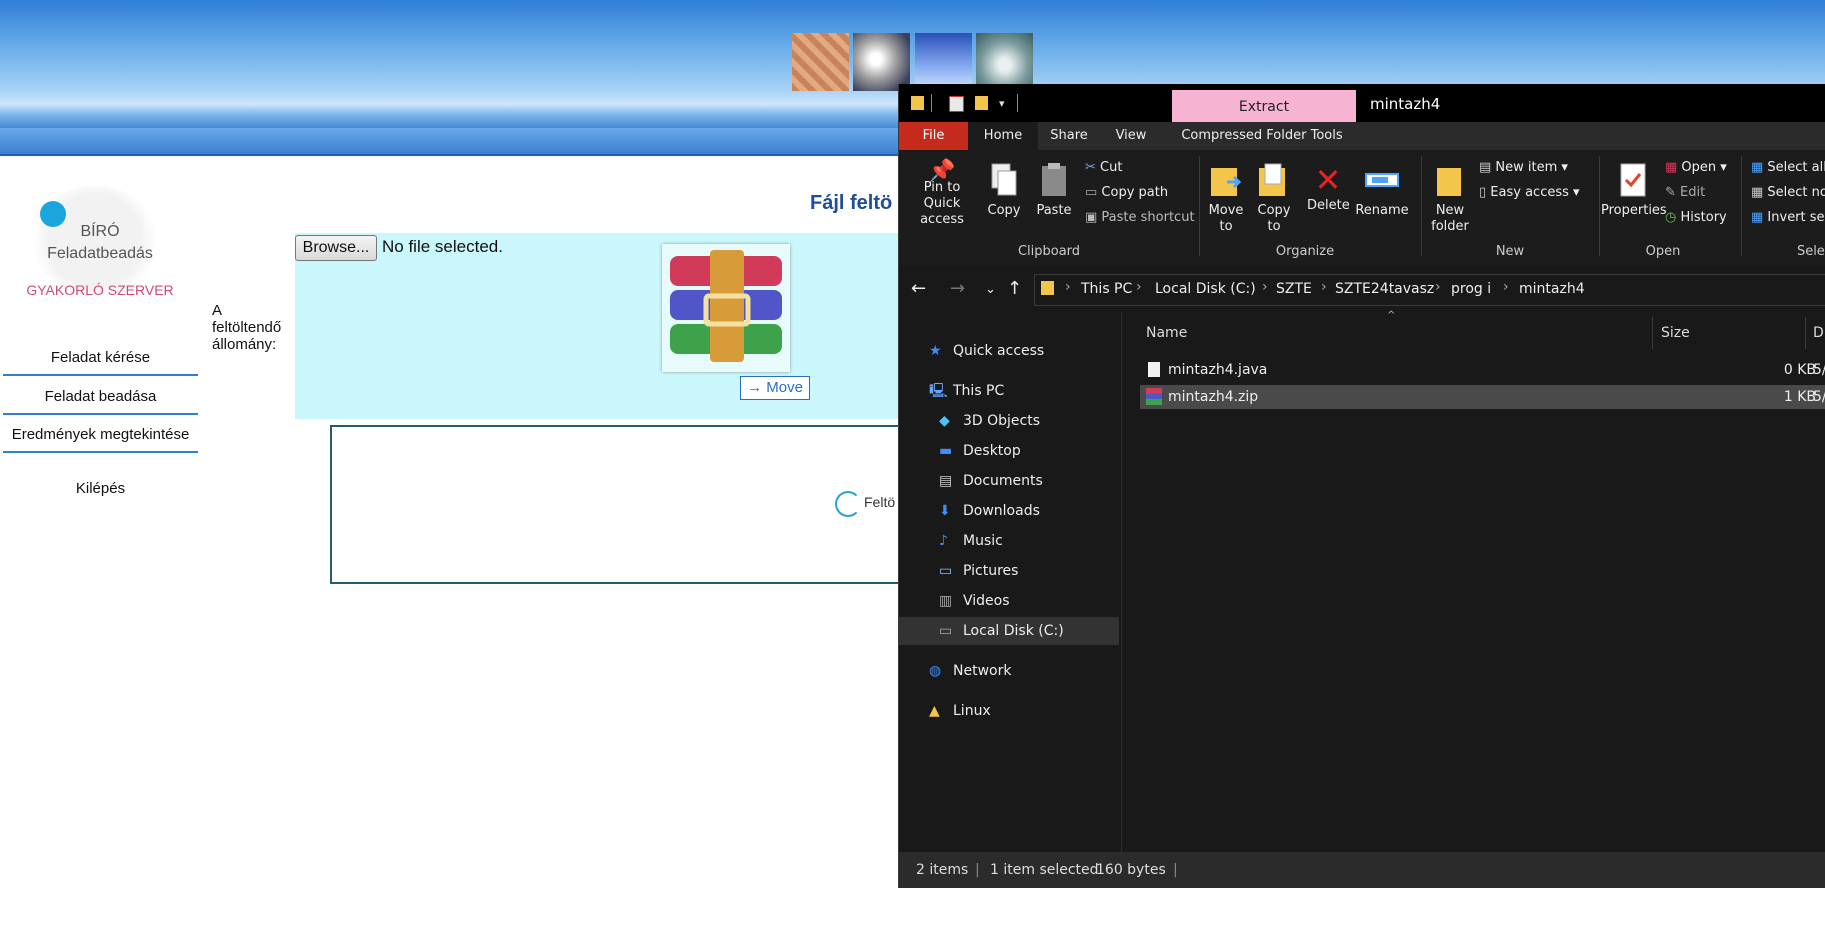 This screenshot has width=1825, height=937. I want to click on clipboard-group-label: Clipboard, so click(1049, 251).